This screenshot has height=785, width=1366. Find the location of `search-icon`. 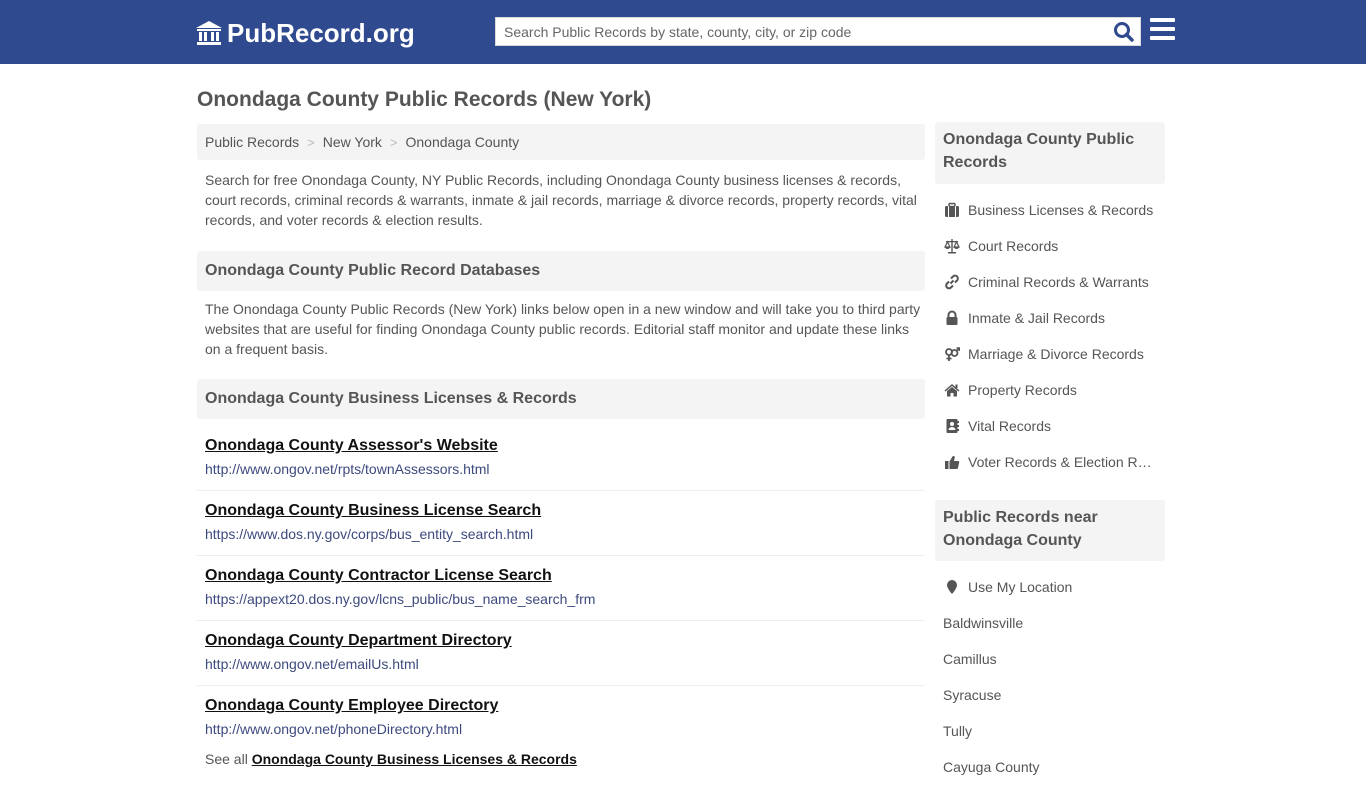

search-icon is located at coordinates (1124, 32).